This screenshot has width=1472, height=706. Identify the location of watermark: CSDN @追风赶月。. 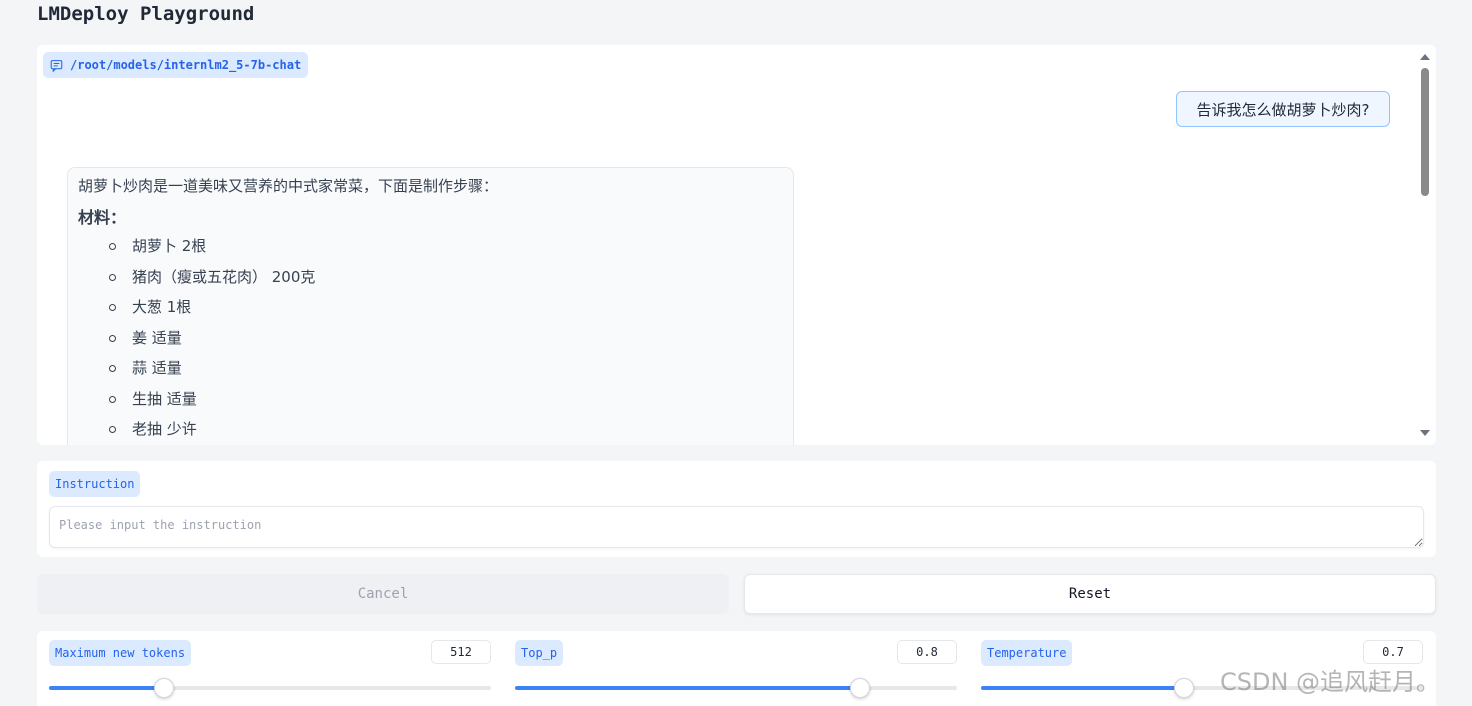
(1330, 682).